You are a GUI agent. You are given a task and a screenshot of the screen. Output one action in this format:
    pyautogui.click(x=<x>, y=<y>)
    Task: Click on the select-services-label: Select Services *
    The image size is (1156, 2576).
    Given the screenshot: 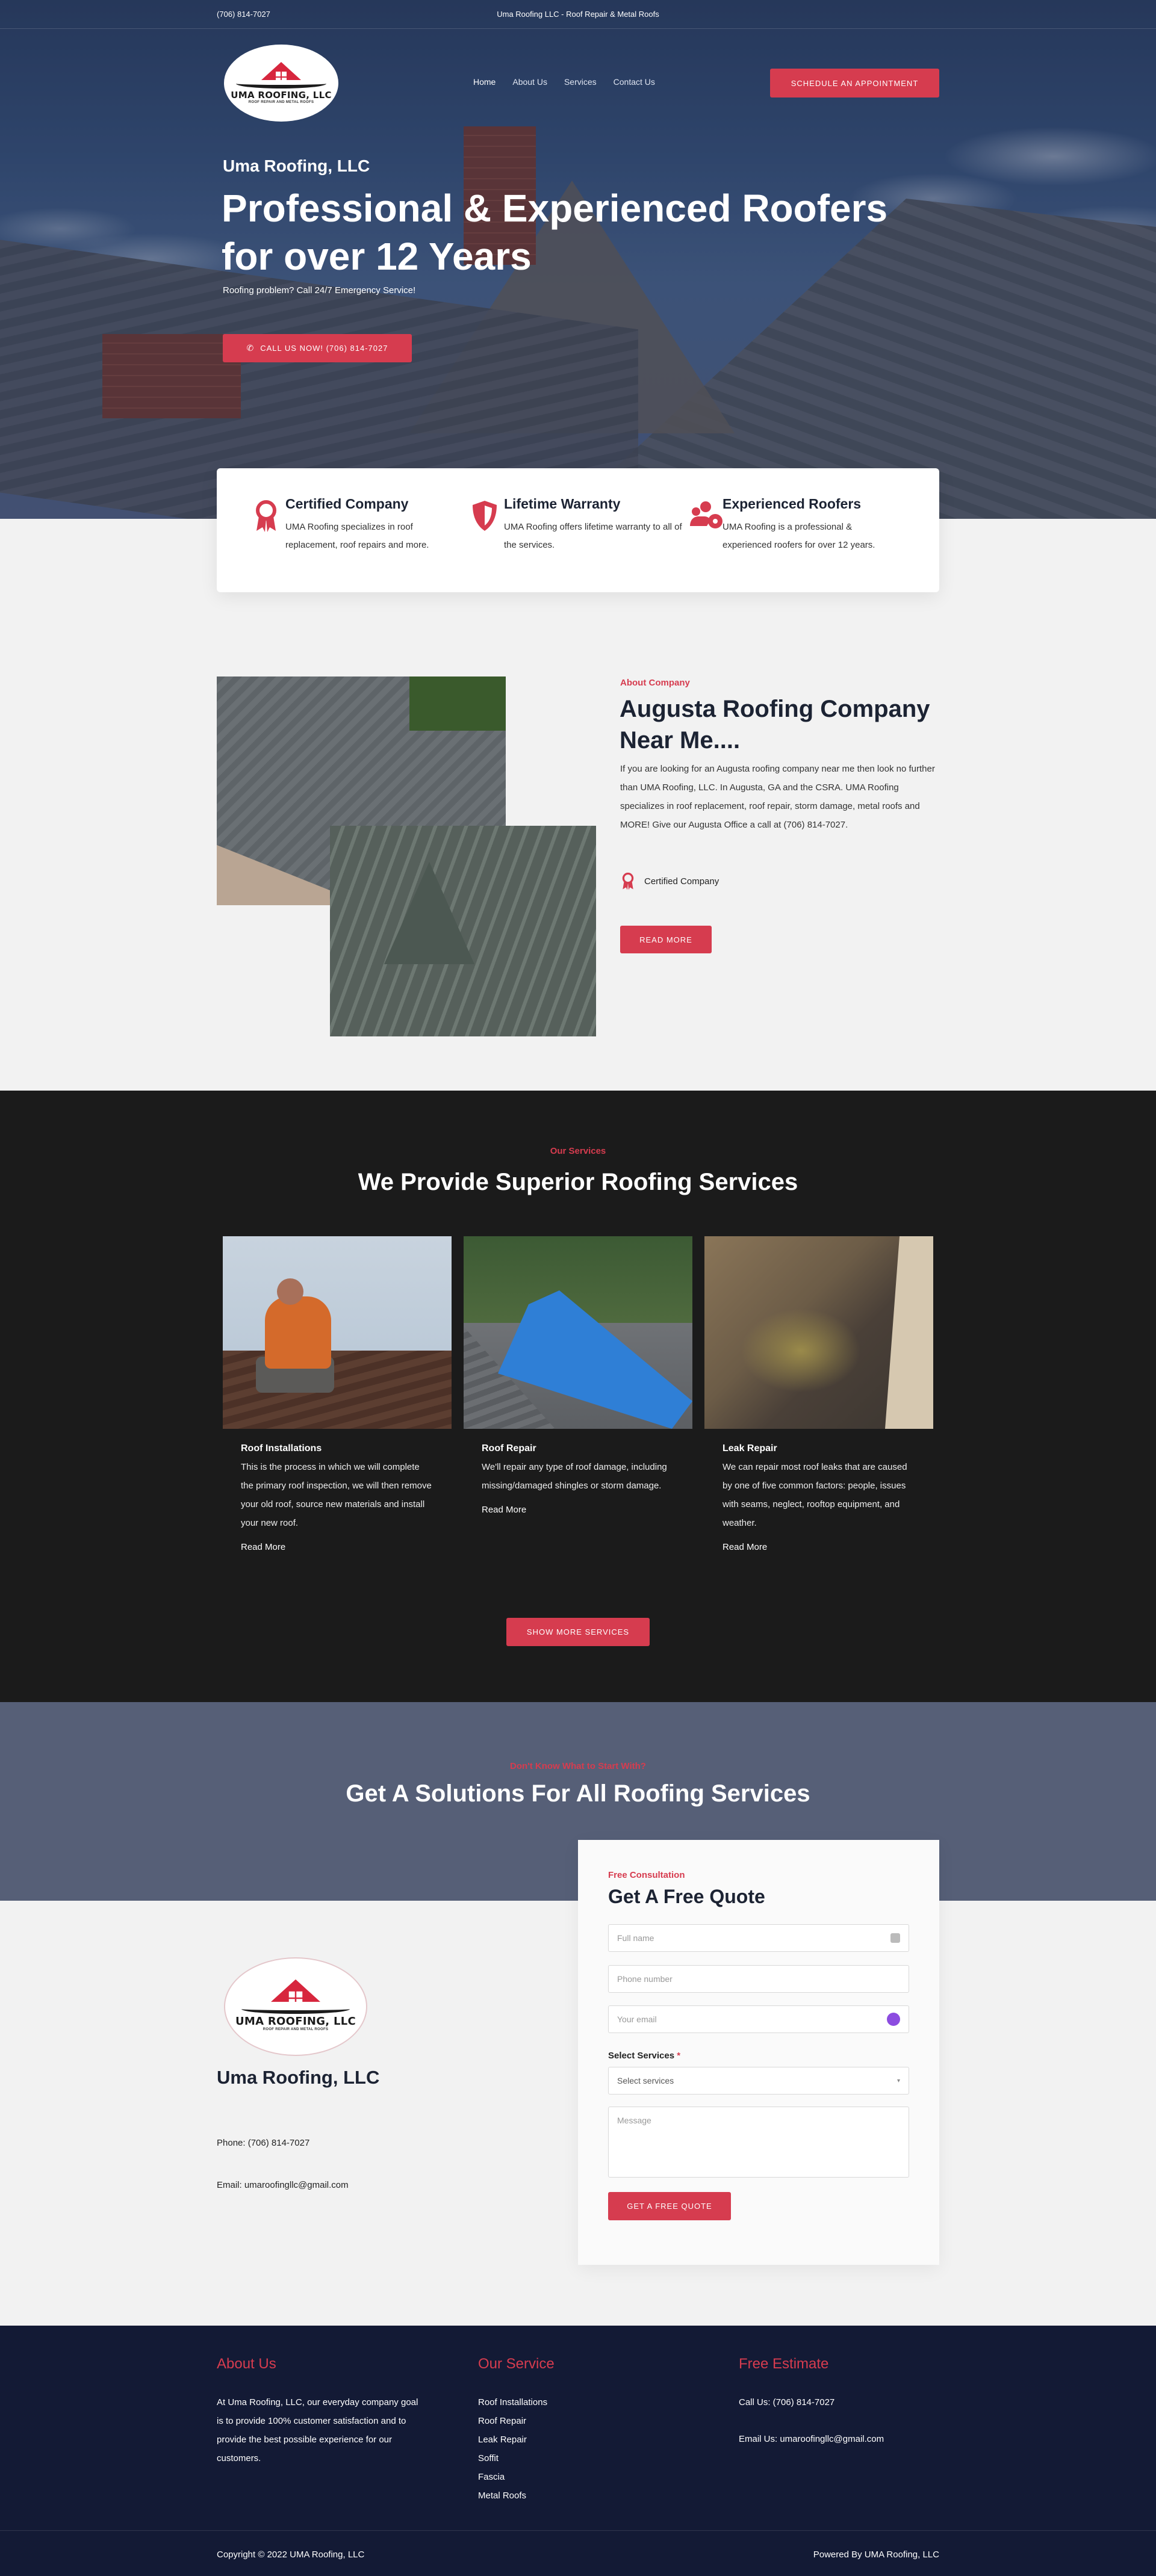 What is the action you would take?
    pyautogui.click(x=644, y=2056)
    